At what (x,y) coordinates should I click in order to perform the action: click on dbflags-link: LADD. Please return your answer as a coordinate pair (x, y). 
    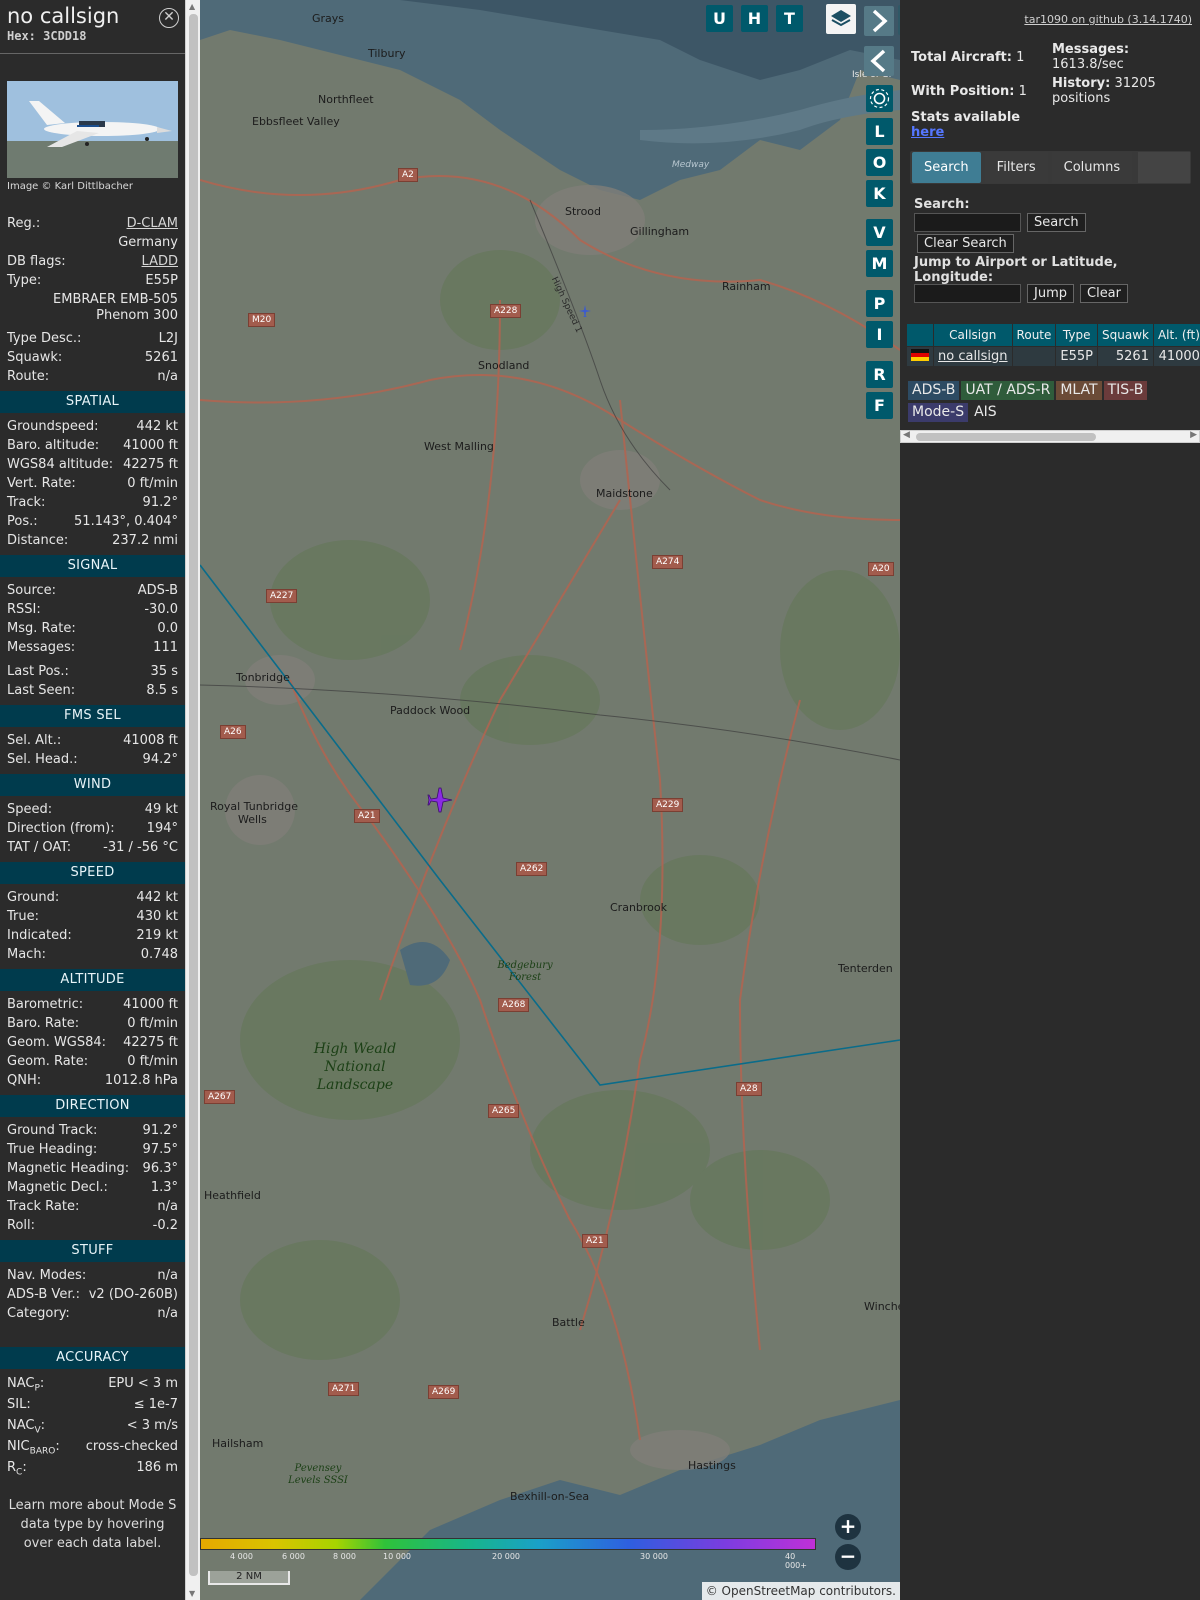
    Looking at the image, I should click on (160, 261).